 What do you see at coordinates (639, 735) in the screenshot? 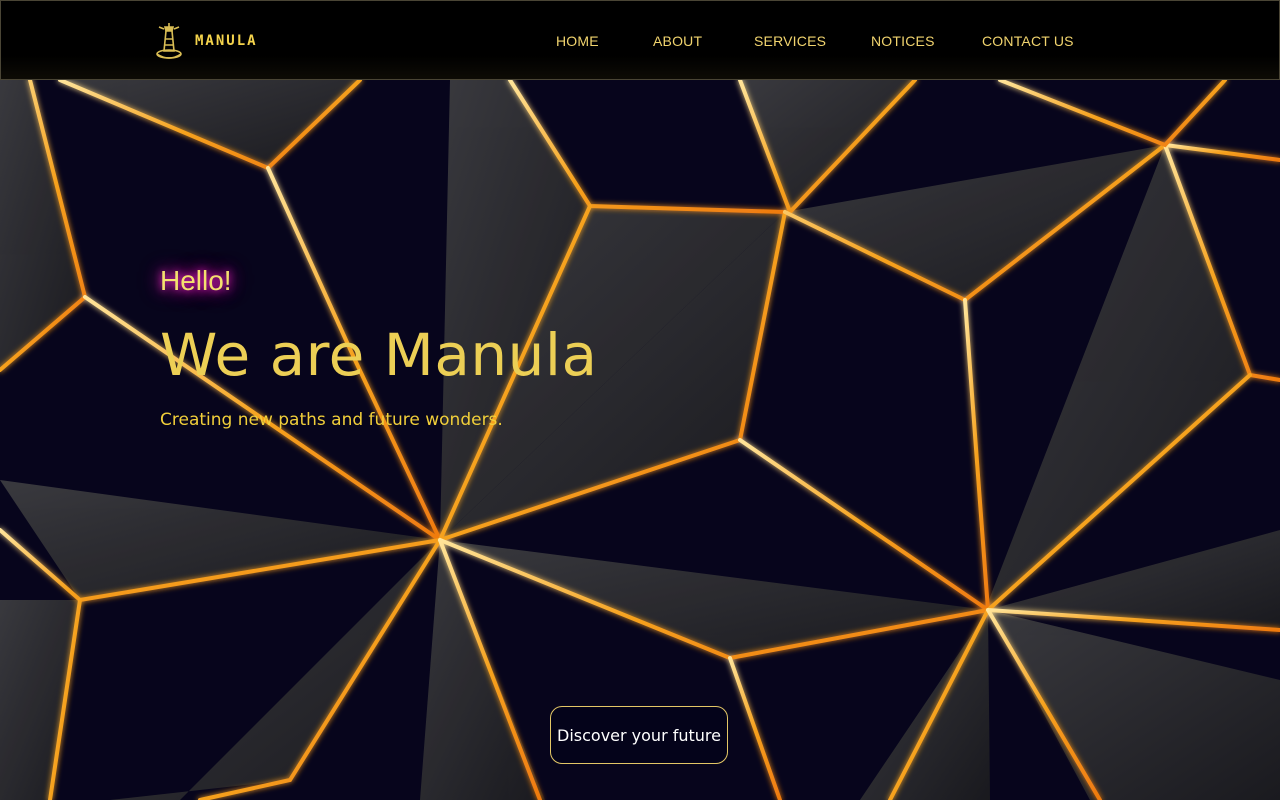
I see `discover-future-button: Discover your future` at bounding box center [639, 735].